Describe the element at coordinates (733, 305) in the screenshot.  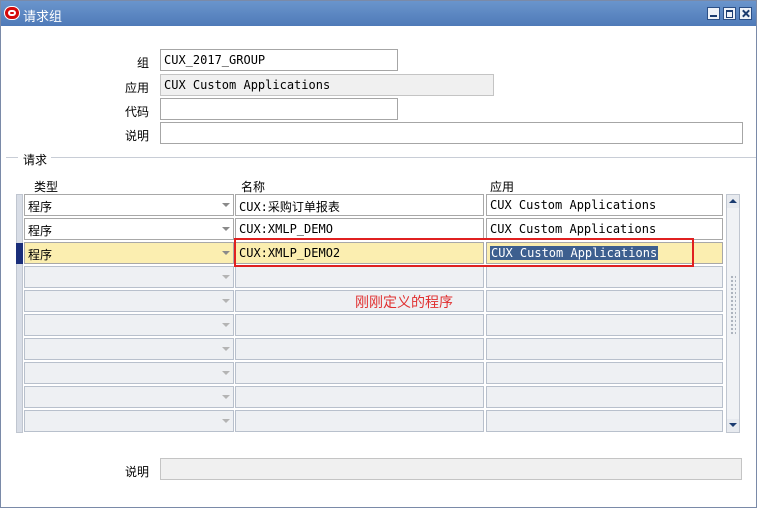
I see `scroll-grip` at that location.